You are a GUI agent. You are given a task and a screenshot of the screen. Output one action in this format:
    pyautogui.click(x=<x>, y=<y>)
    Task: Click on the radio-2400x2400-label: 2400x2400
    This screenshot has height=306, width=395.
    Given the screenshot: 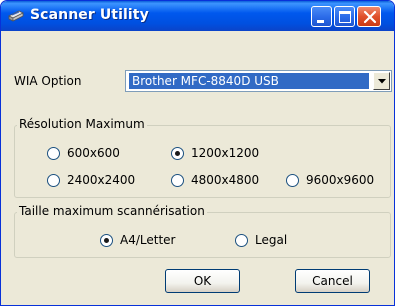 What is the action you would take?
    pyautogui.click(x=101, y=180)
    